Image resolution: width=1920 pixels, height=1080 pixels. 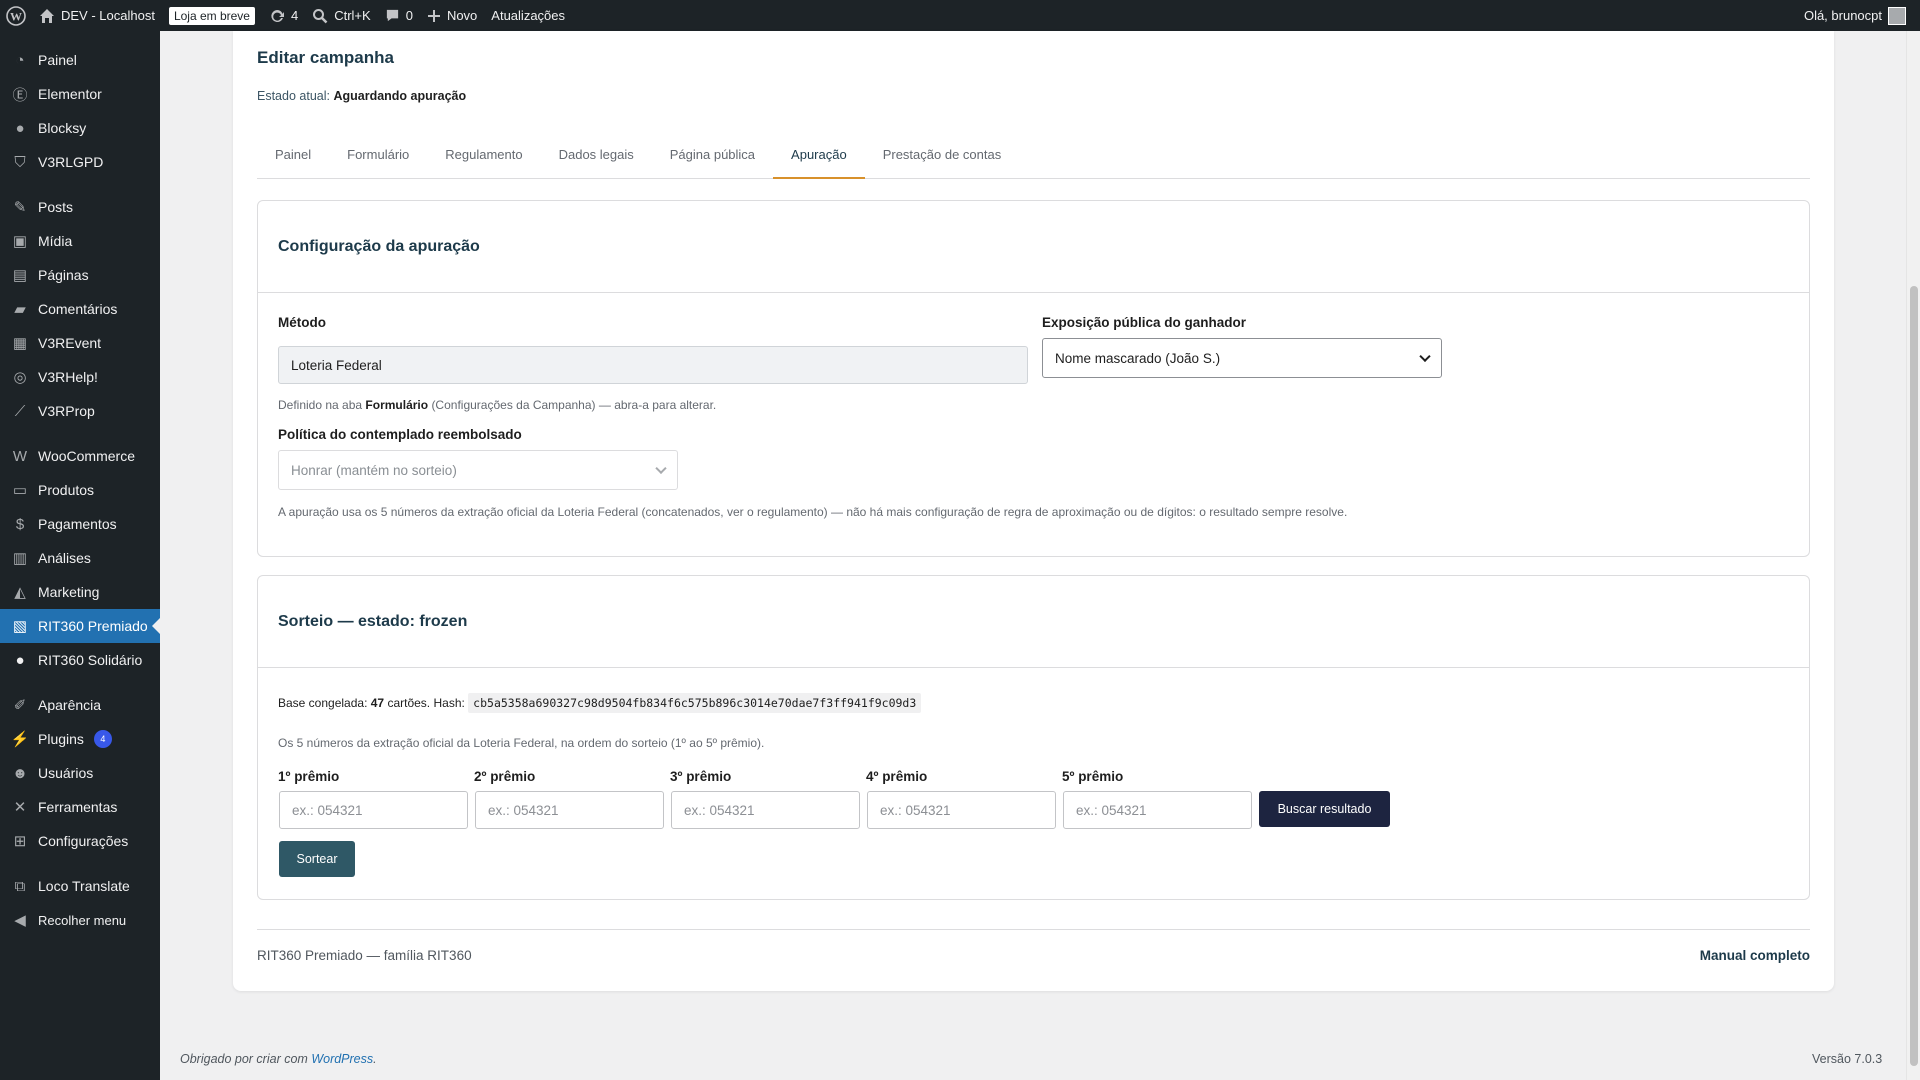 What do you see at coordinates (378, 160) in the screenshot?
I see `tab-formulario: Formulário` at bounding box center [378, 160].